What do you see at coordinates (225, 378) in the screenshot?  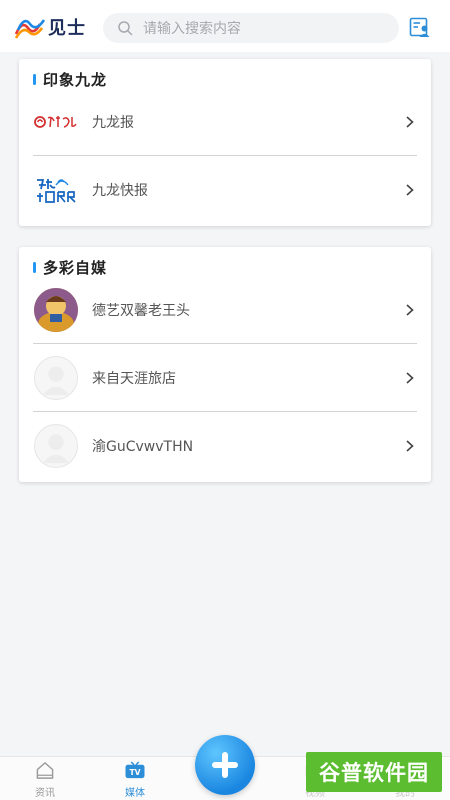 I see `list-item-author: 来自天涯旅店` at bounding box center [225, 378].